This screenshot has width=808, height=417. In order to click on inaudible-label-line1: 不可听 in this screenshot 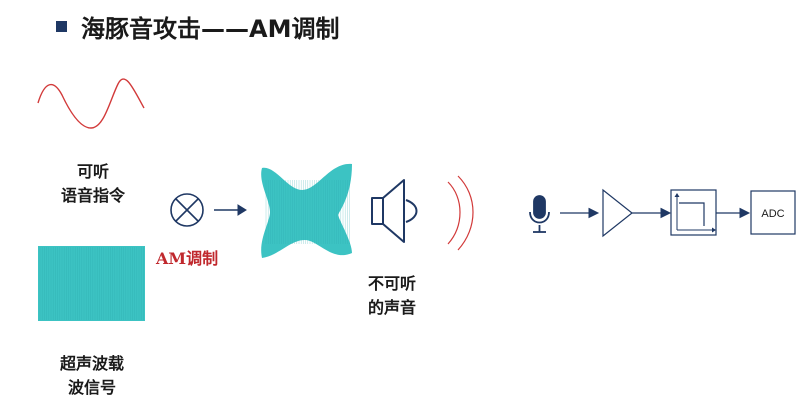, I will do `click(391, 283)`.